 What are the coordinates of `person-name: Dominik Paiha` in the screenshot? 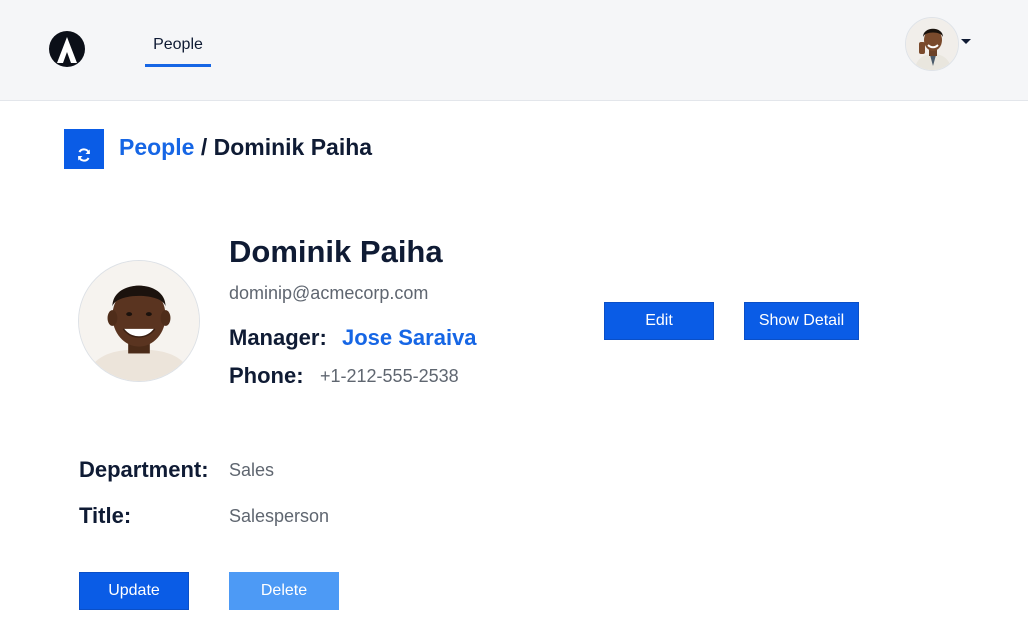 It's located at (336, 251).